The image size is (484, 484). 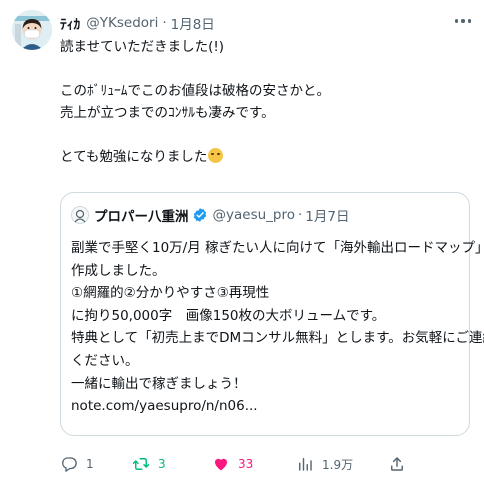 I want to click on author-handle: @YKsedori, so click(x=122, y=23).